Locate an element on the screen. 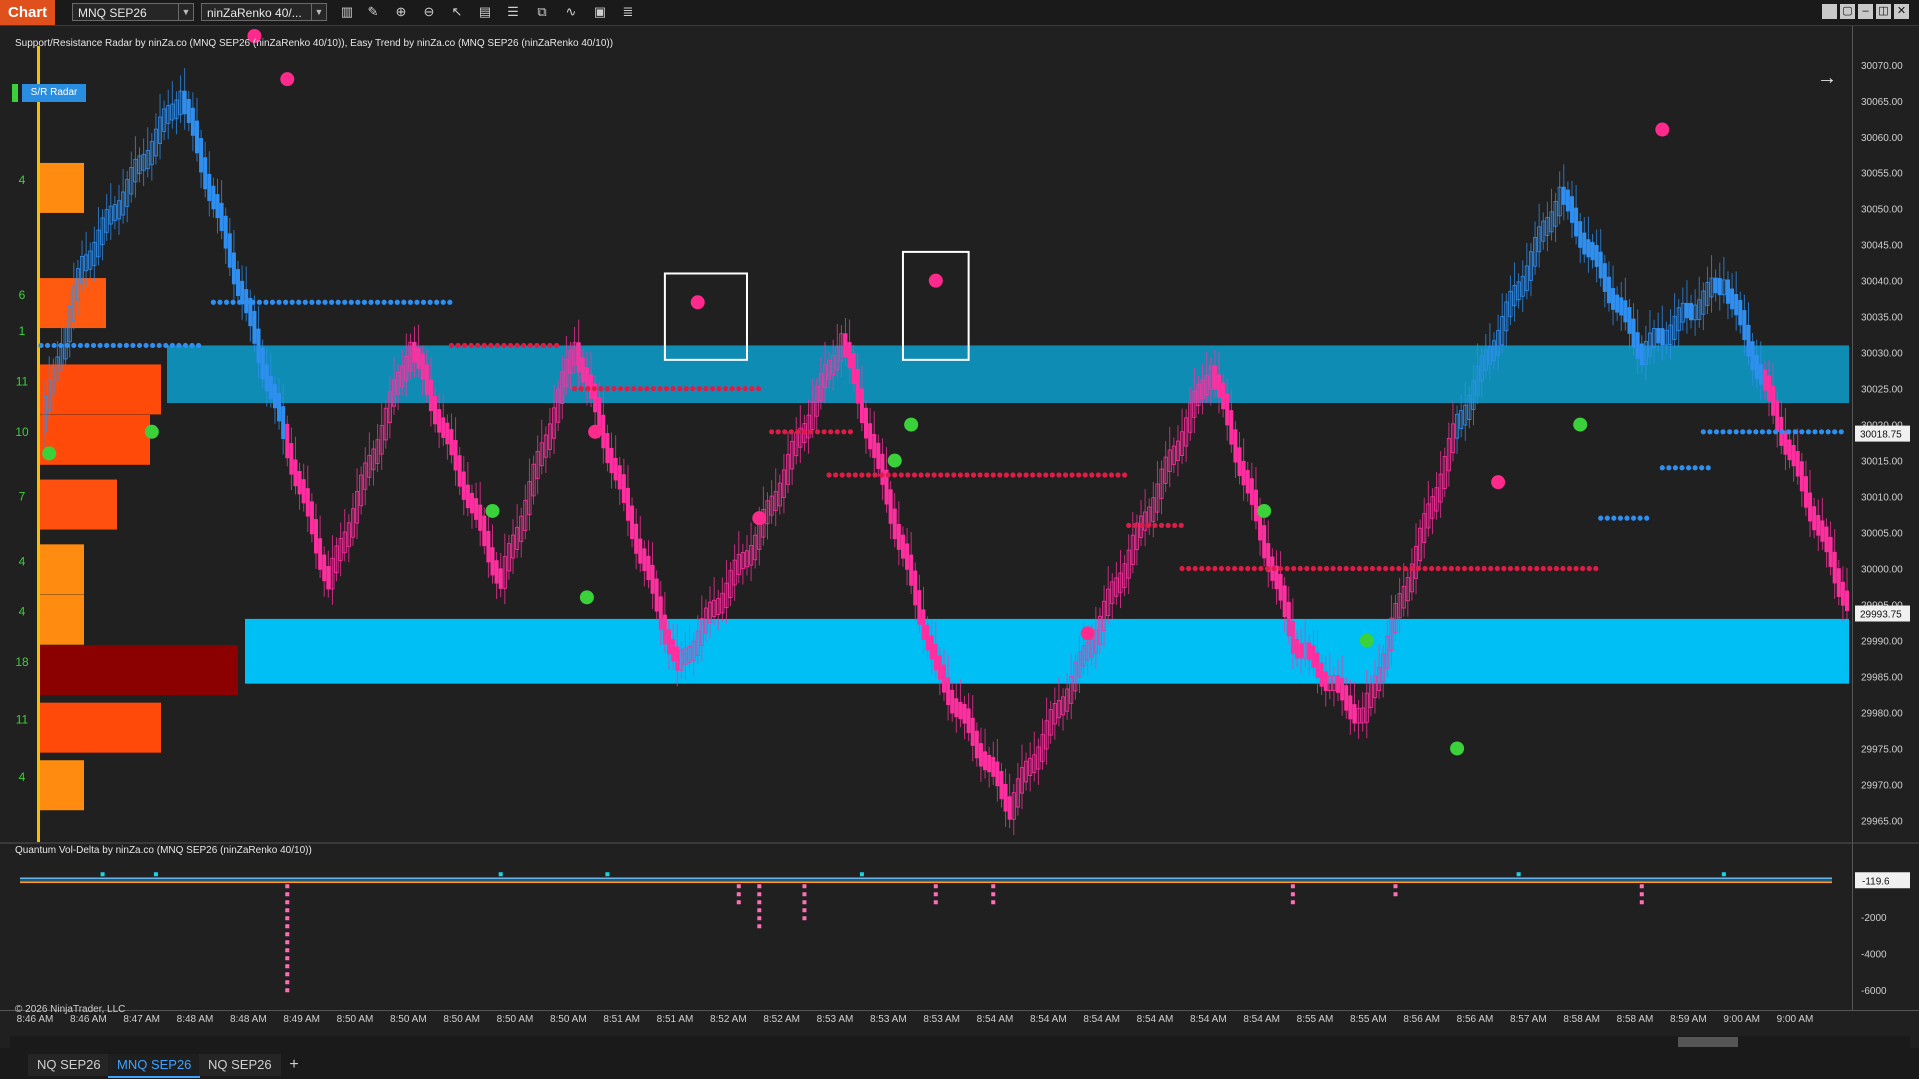 The image size is (1919, 1079). arrow-right-icon: → is located at coordinates (1827, 78).